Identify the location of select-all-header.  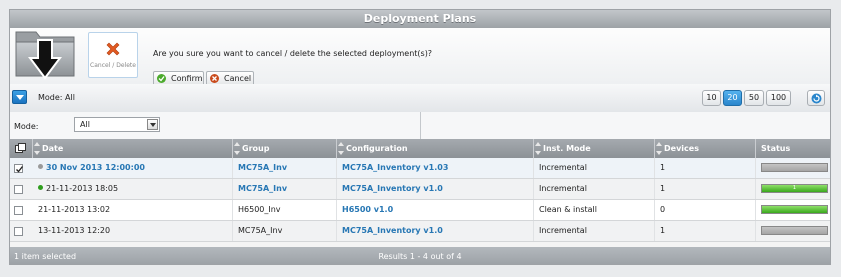
(21, 148).